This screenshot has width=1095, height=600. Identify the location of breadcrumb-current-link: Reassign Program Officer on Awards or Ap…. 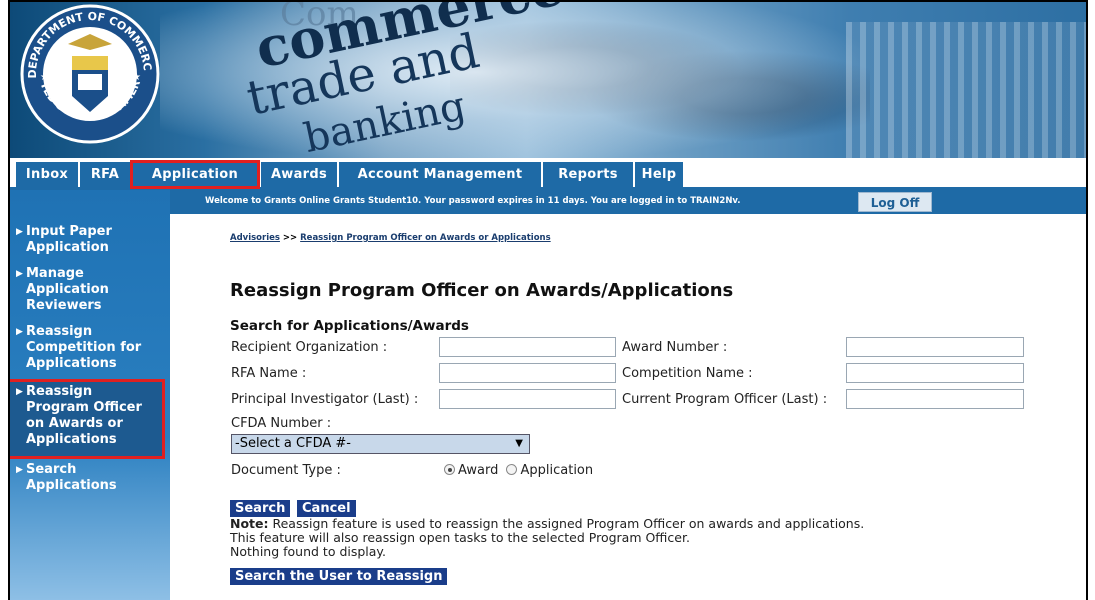
(425, 238).